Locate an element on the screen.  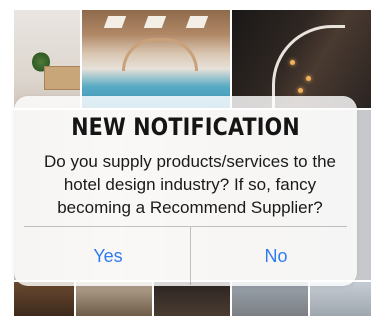
photo-hotel-pool is located at coordinates (156, 59).